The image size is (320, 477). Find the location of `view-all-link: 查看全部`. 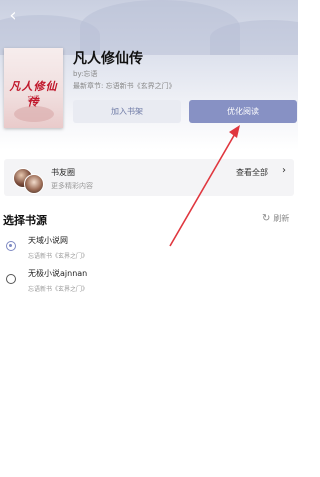

view-all-link: 查看全部 is located at coordinates (252, 172).